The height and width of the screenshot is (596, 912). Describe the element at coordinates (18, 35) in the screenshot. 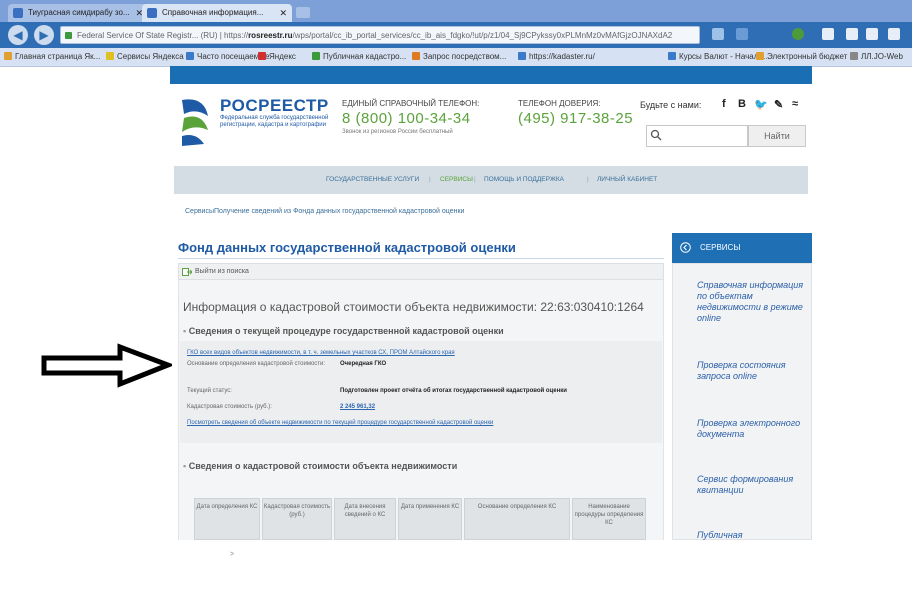

I see `back-arrow-icon: ◀` at that location.